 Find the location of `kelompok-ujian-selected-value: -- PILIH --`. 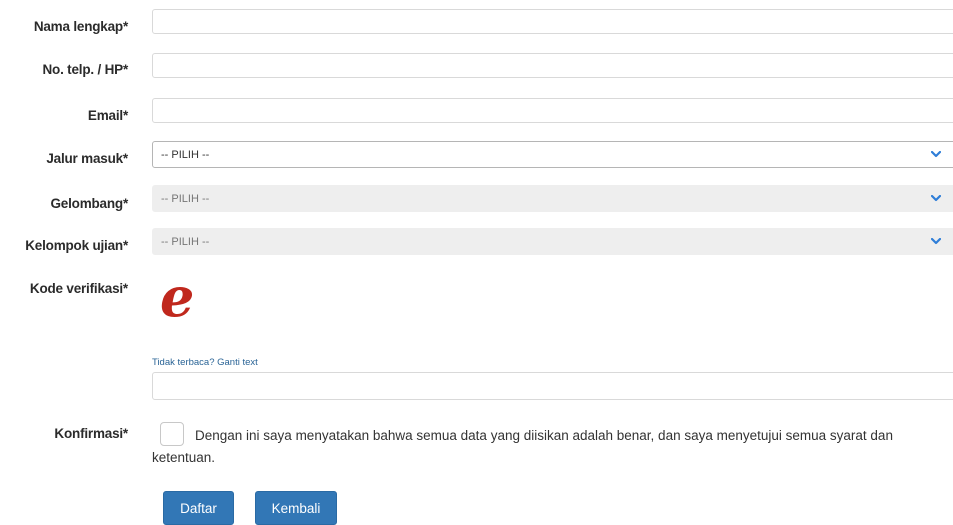

kelompok-ujian-selected-value: -- PILIH -- is located at coordinates (185, 242).